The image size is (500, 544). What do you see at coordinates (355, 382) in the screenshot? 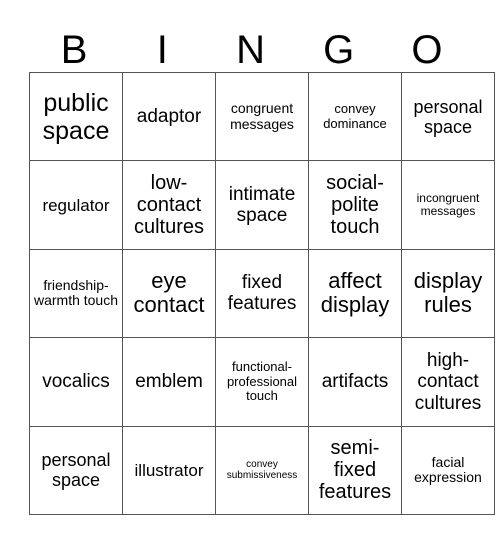
I see `bingo-cell: artifacts` at bounding box center [355, 382].